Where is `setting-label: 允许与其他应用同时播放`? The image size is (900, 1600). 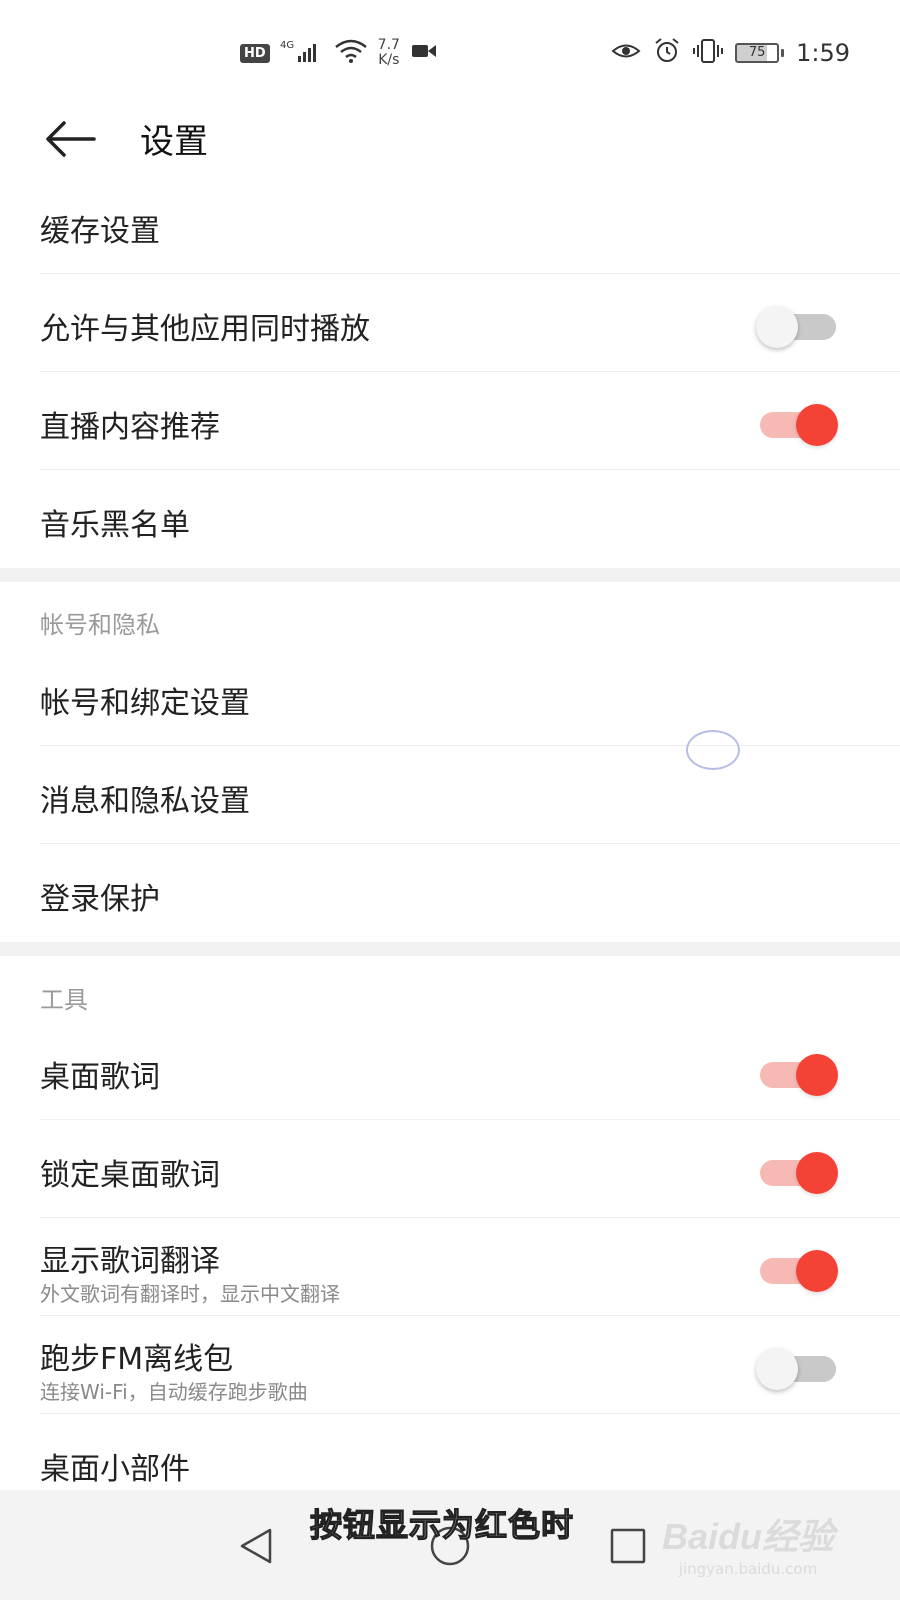
setting-label: 允许与其他应用同时播放 is located at coordinates (205, 329).